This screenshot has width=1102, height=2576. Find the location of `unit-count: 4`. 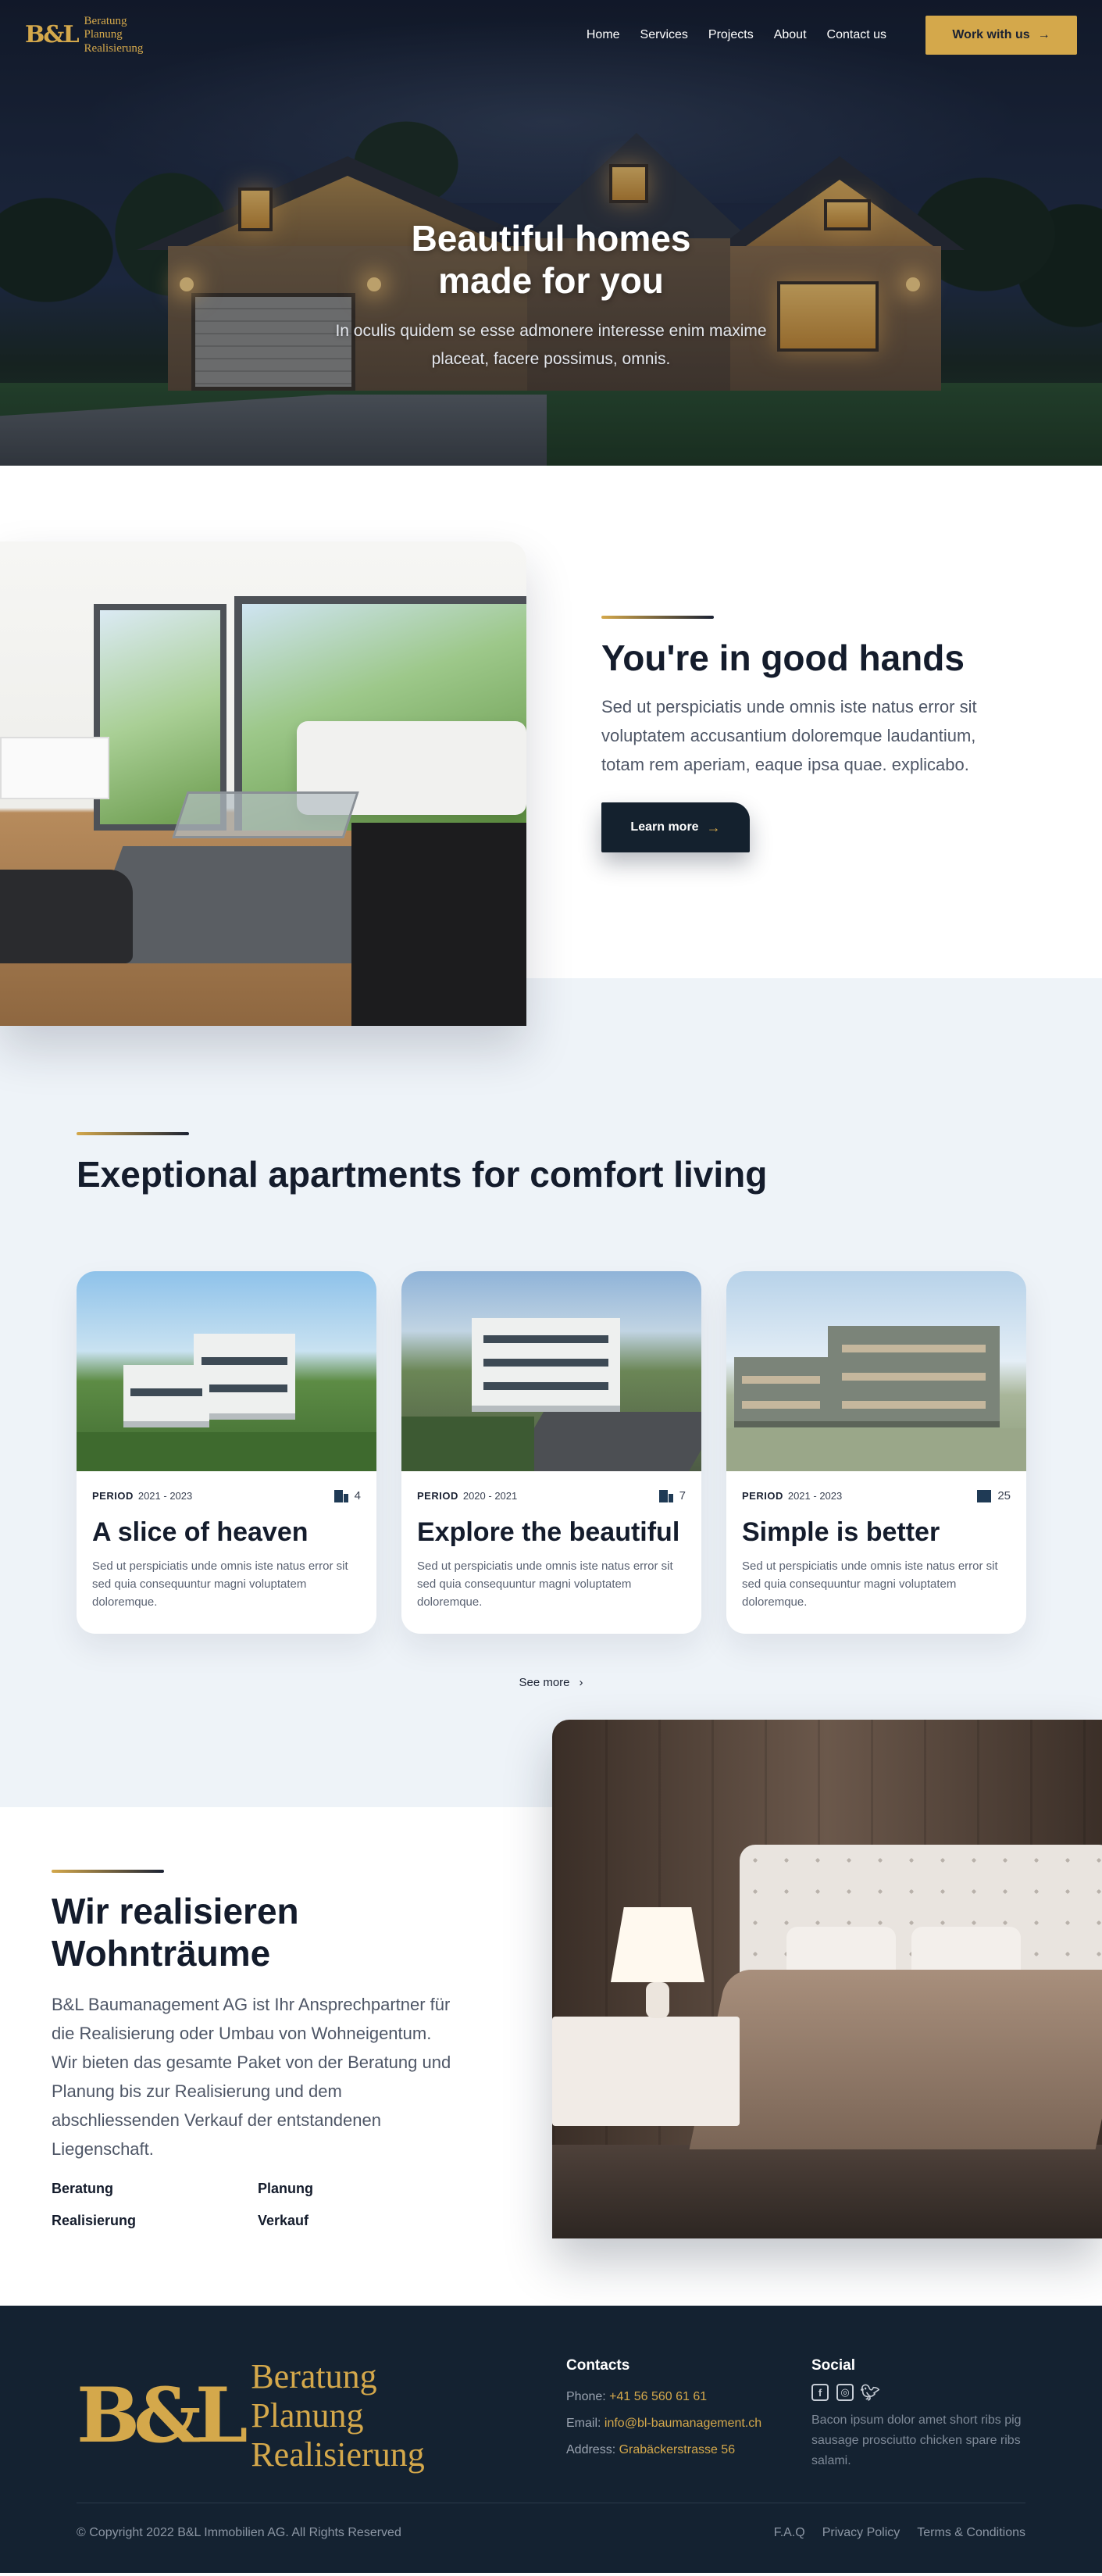

unit-count: 4 is located at coordinates (347, 1495).